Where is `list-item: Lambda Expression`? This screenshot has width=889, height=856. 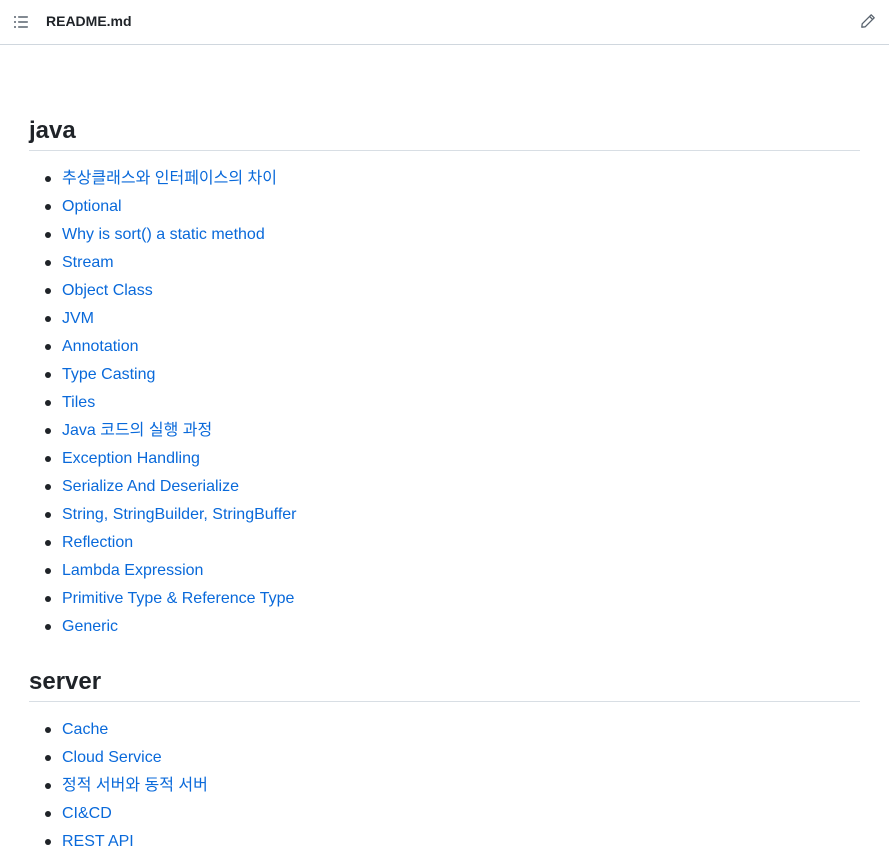 list-item: Lambda Expression is located at coordinates (444, 571).